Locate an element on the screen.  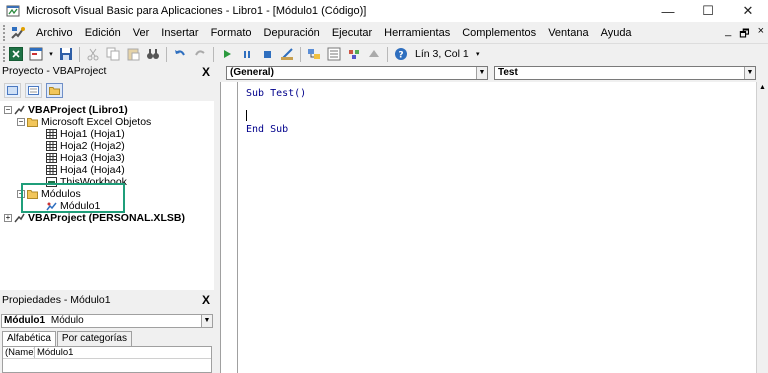
menu-ver: Ver is located at coordinates (141, 33).